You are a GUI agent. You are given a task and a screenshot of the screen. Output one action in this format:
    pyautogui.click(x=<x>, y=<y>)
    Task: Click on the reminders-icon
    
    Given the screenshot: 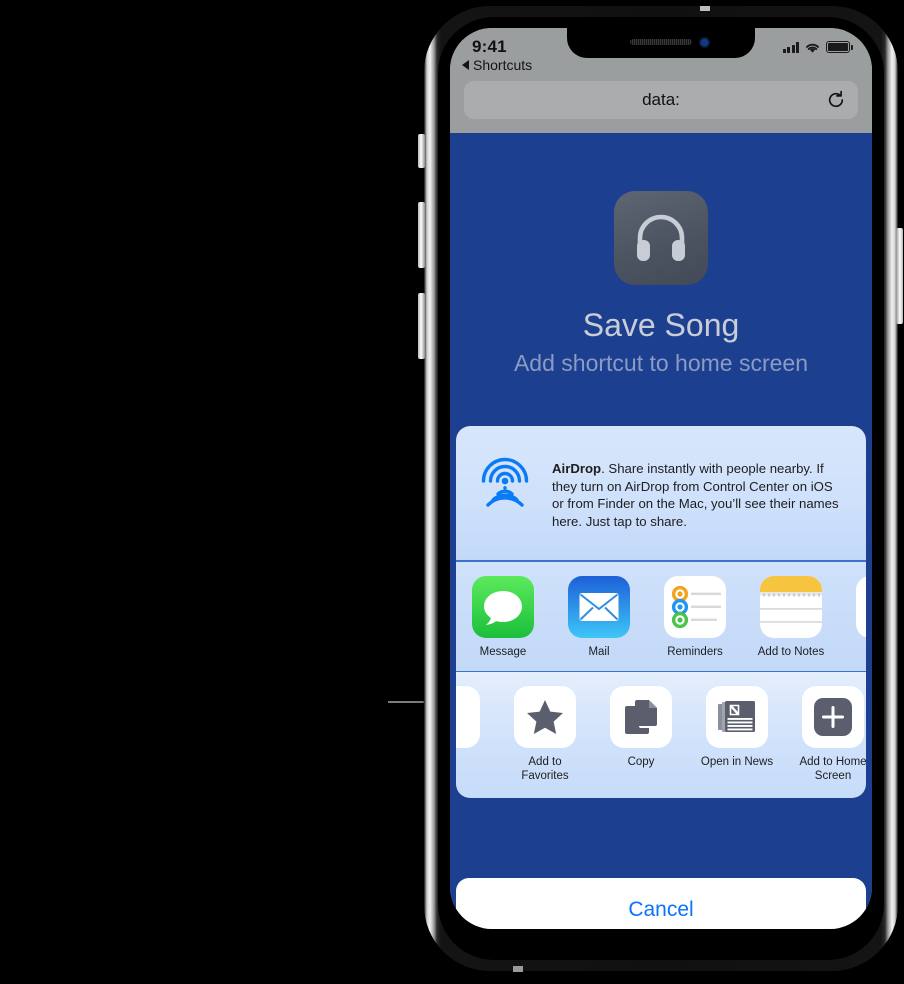 What is the action you would take?
    pyautogui.click(x=695, y=606)
    